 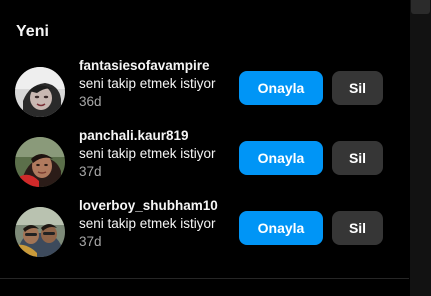 I want to click on scrollbar-thumb, so click(x=420, y=7).